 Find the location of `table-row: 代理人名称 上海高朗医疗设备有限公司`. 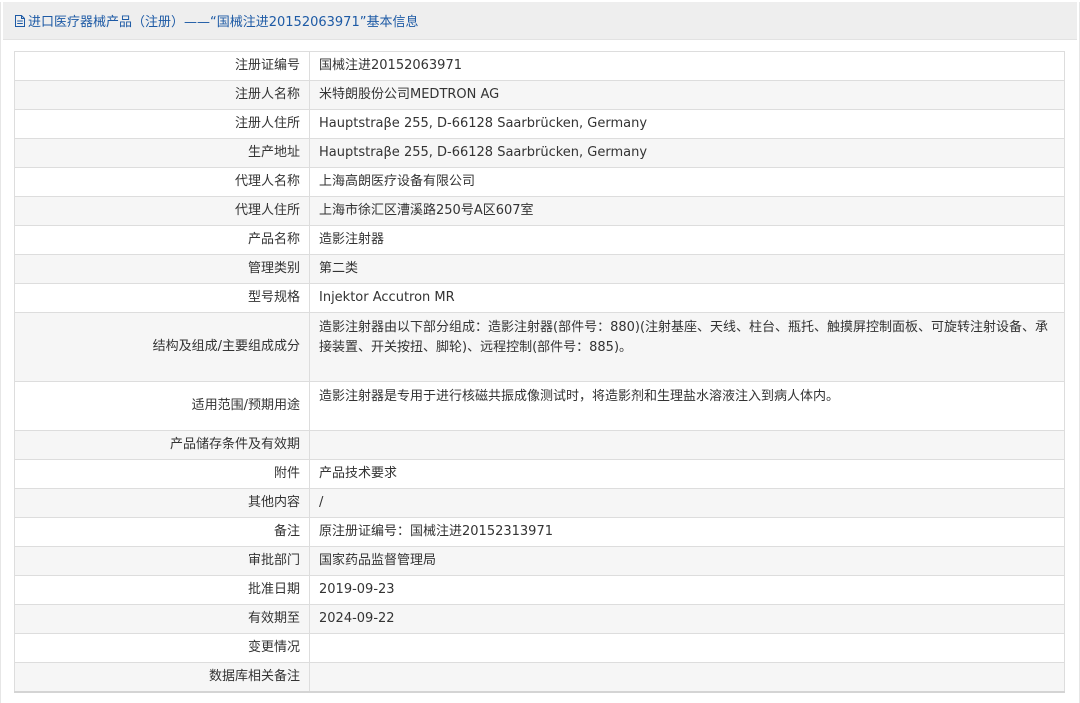

table-row: 代理人名称 上海高朗医疗设备有限公司 is located at coordinates (539, 182).